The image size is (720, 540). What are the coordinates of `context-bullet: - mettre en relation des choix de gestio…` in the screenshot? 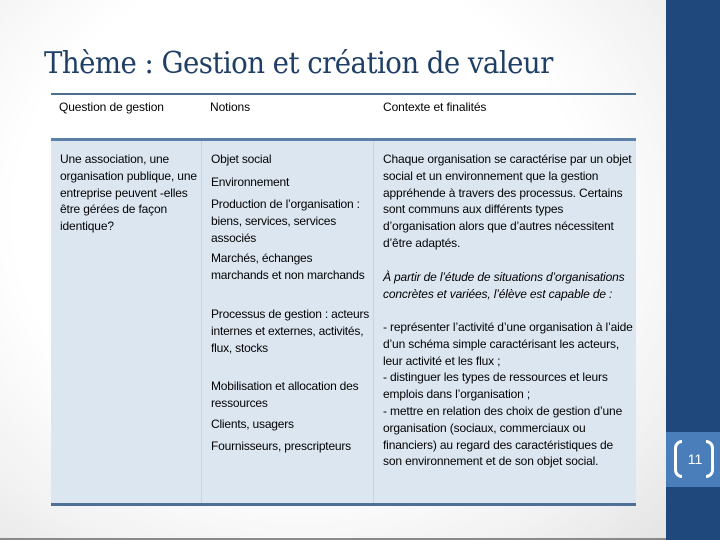 It's located at (503, 436).